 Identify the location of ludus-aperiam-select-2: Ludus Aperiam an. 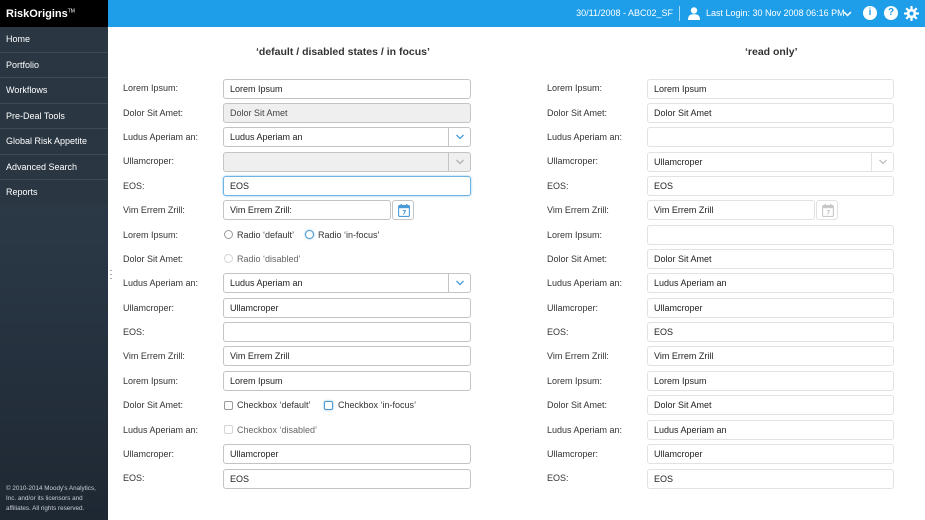
(347, 283).